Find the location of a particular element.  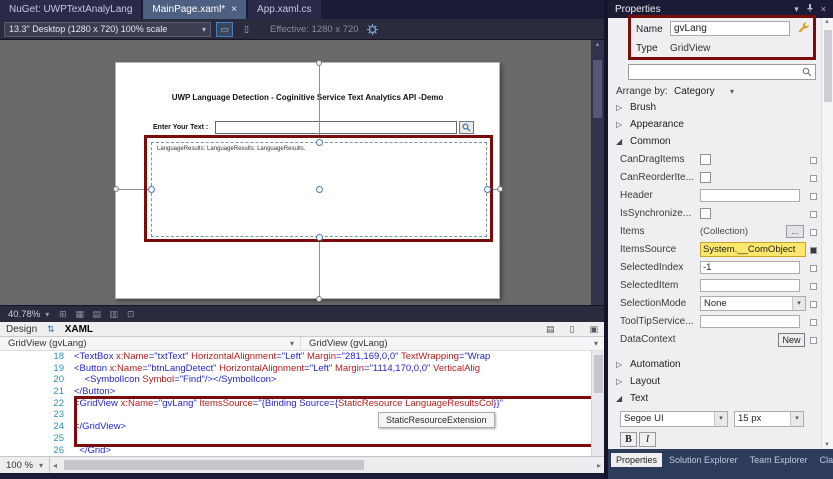

resize-handle-top is located at coordinates (319, 142).